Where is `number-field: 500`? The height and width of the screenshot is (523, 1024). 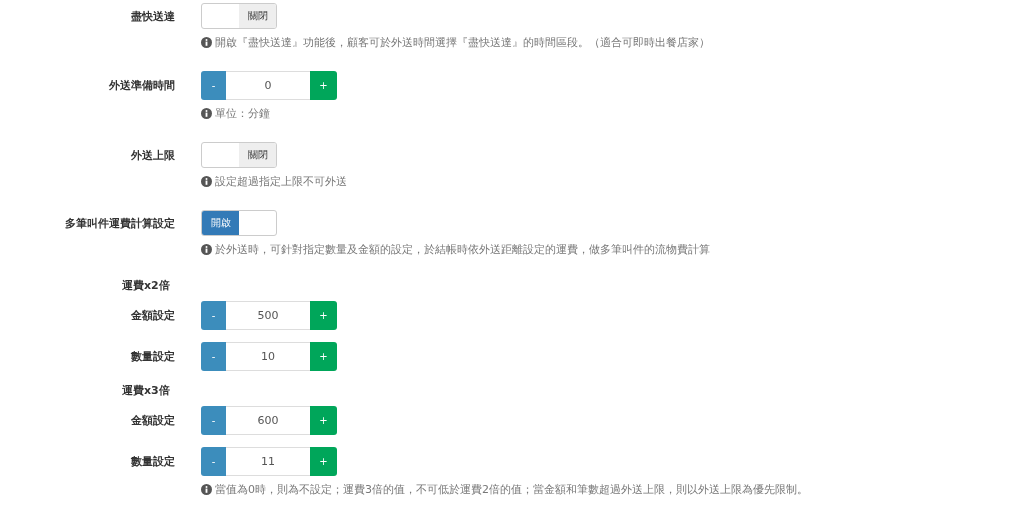 number-field: 500 is located at coordinates (268, 315).